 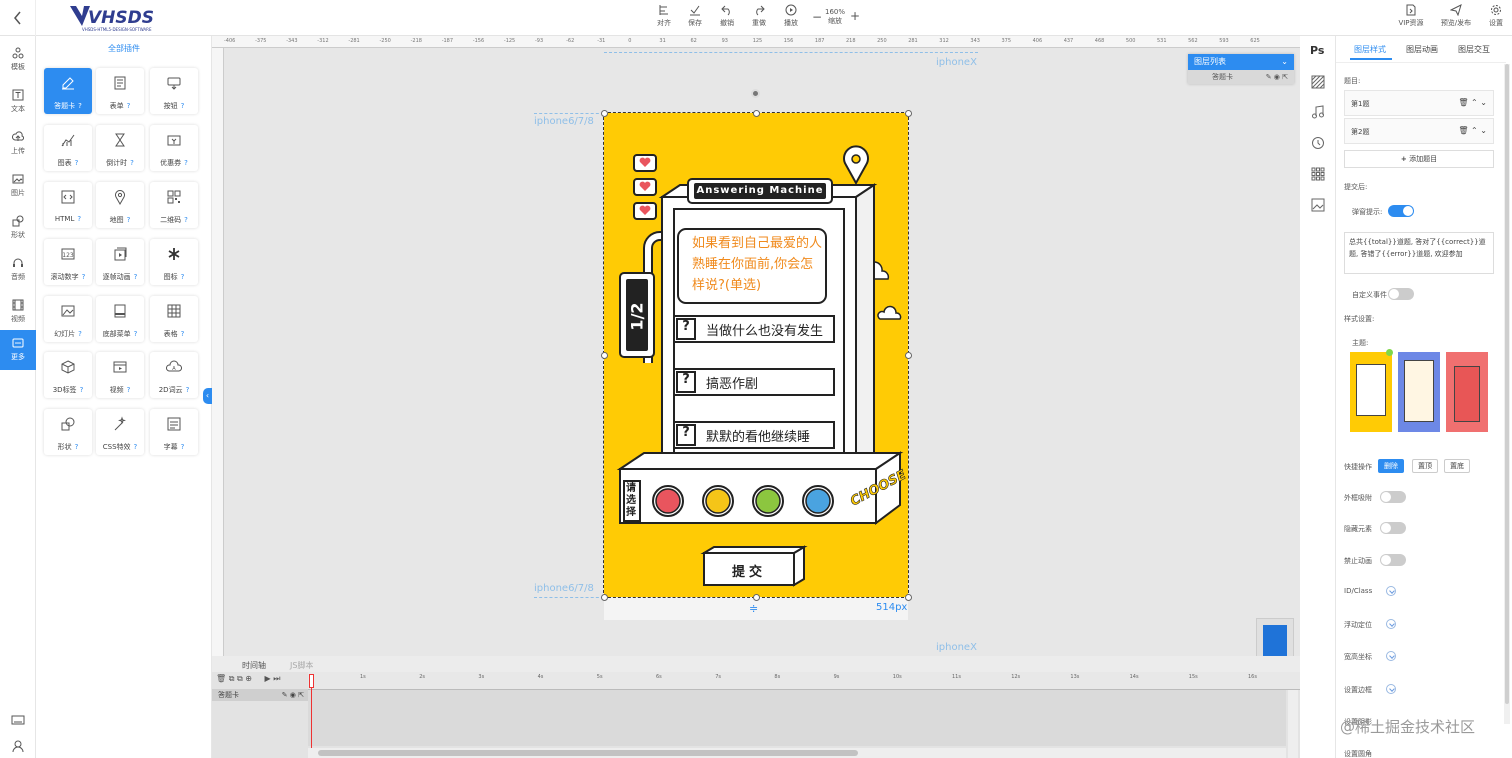 I want to click on properties-scrollbar, so click(x=1507, y=394).